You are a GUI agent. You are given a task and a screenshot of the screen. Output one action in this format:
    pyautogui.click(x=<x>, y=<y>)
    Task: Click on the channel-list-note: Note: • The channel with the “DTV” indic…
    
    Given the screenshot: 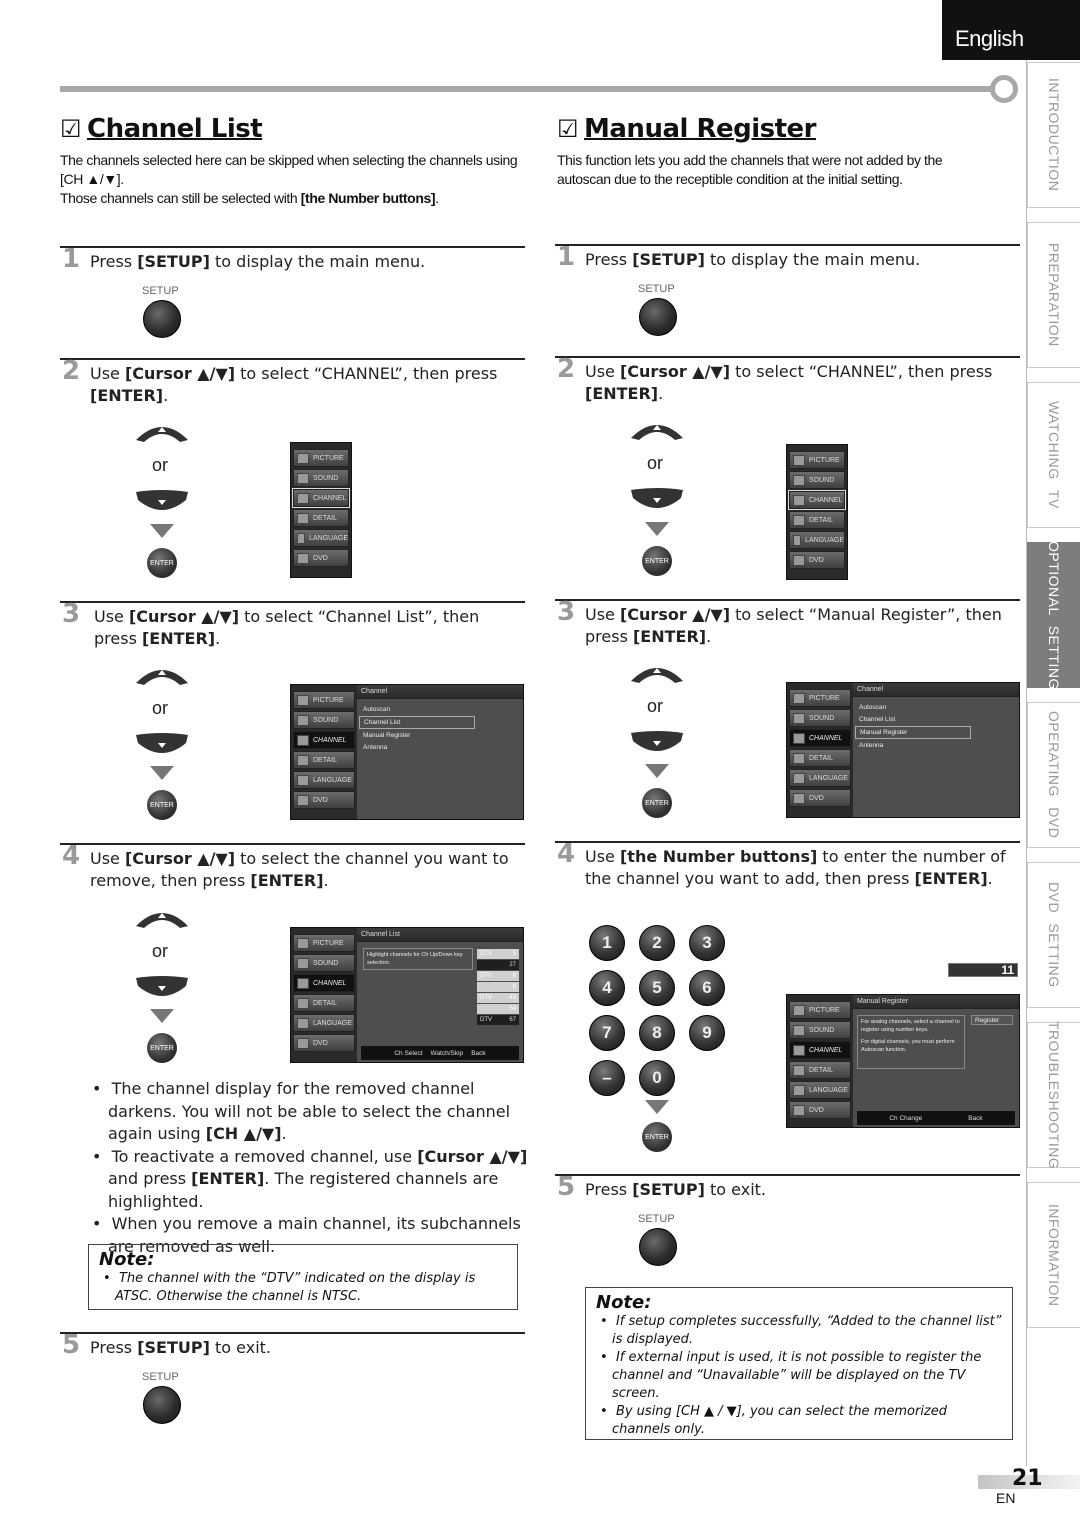 What is the action you would take?
    pyautogui.click(x=303, y=1277)
    